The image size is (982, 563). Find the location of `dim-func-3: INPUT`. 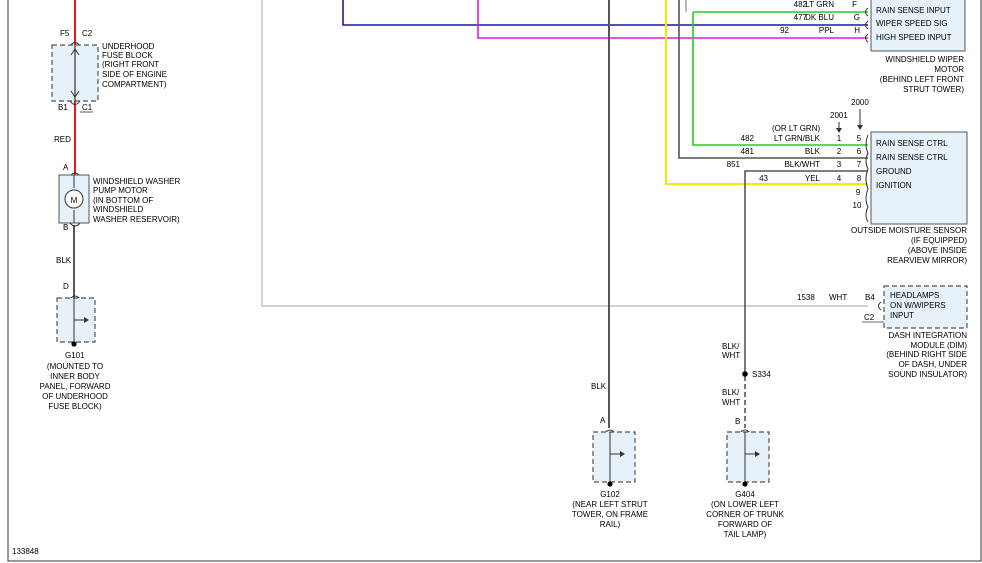

dim-func-3: INPUT is located at coordinates (902, 315).